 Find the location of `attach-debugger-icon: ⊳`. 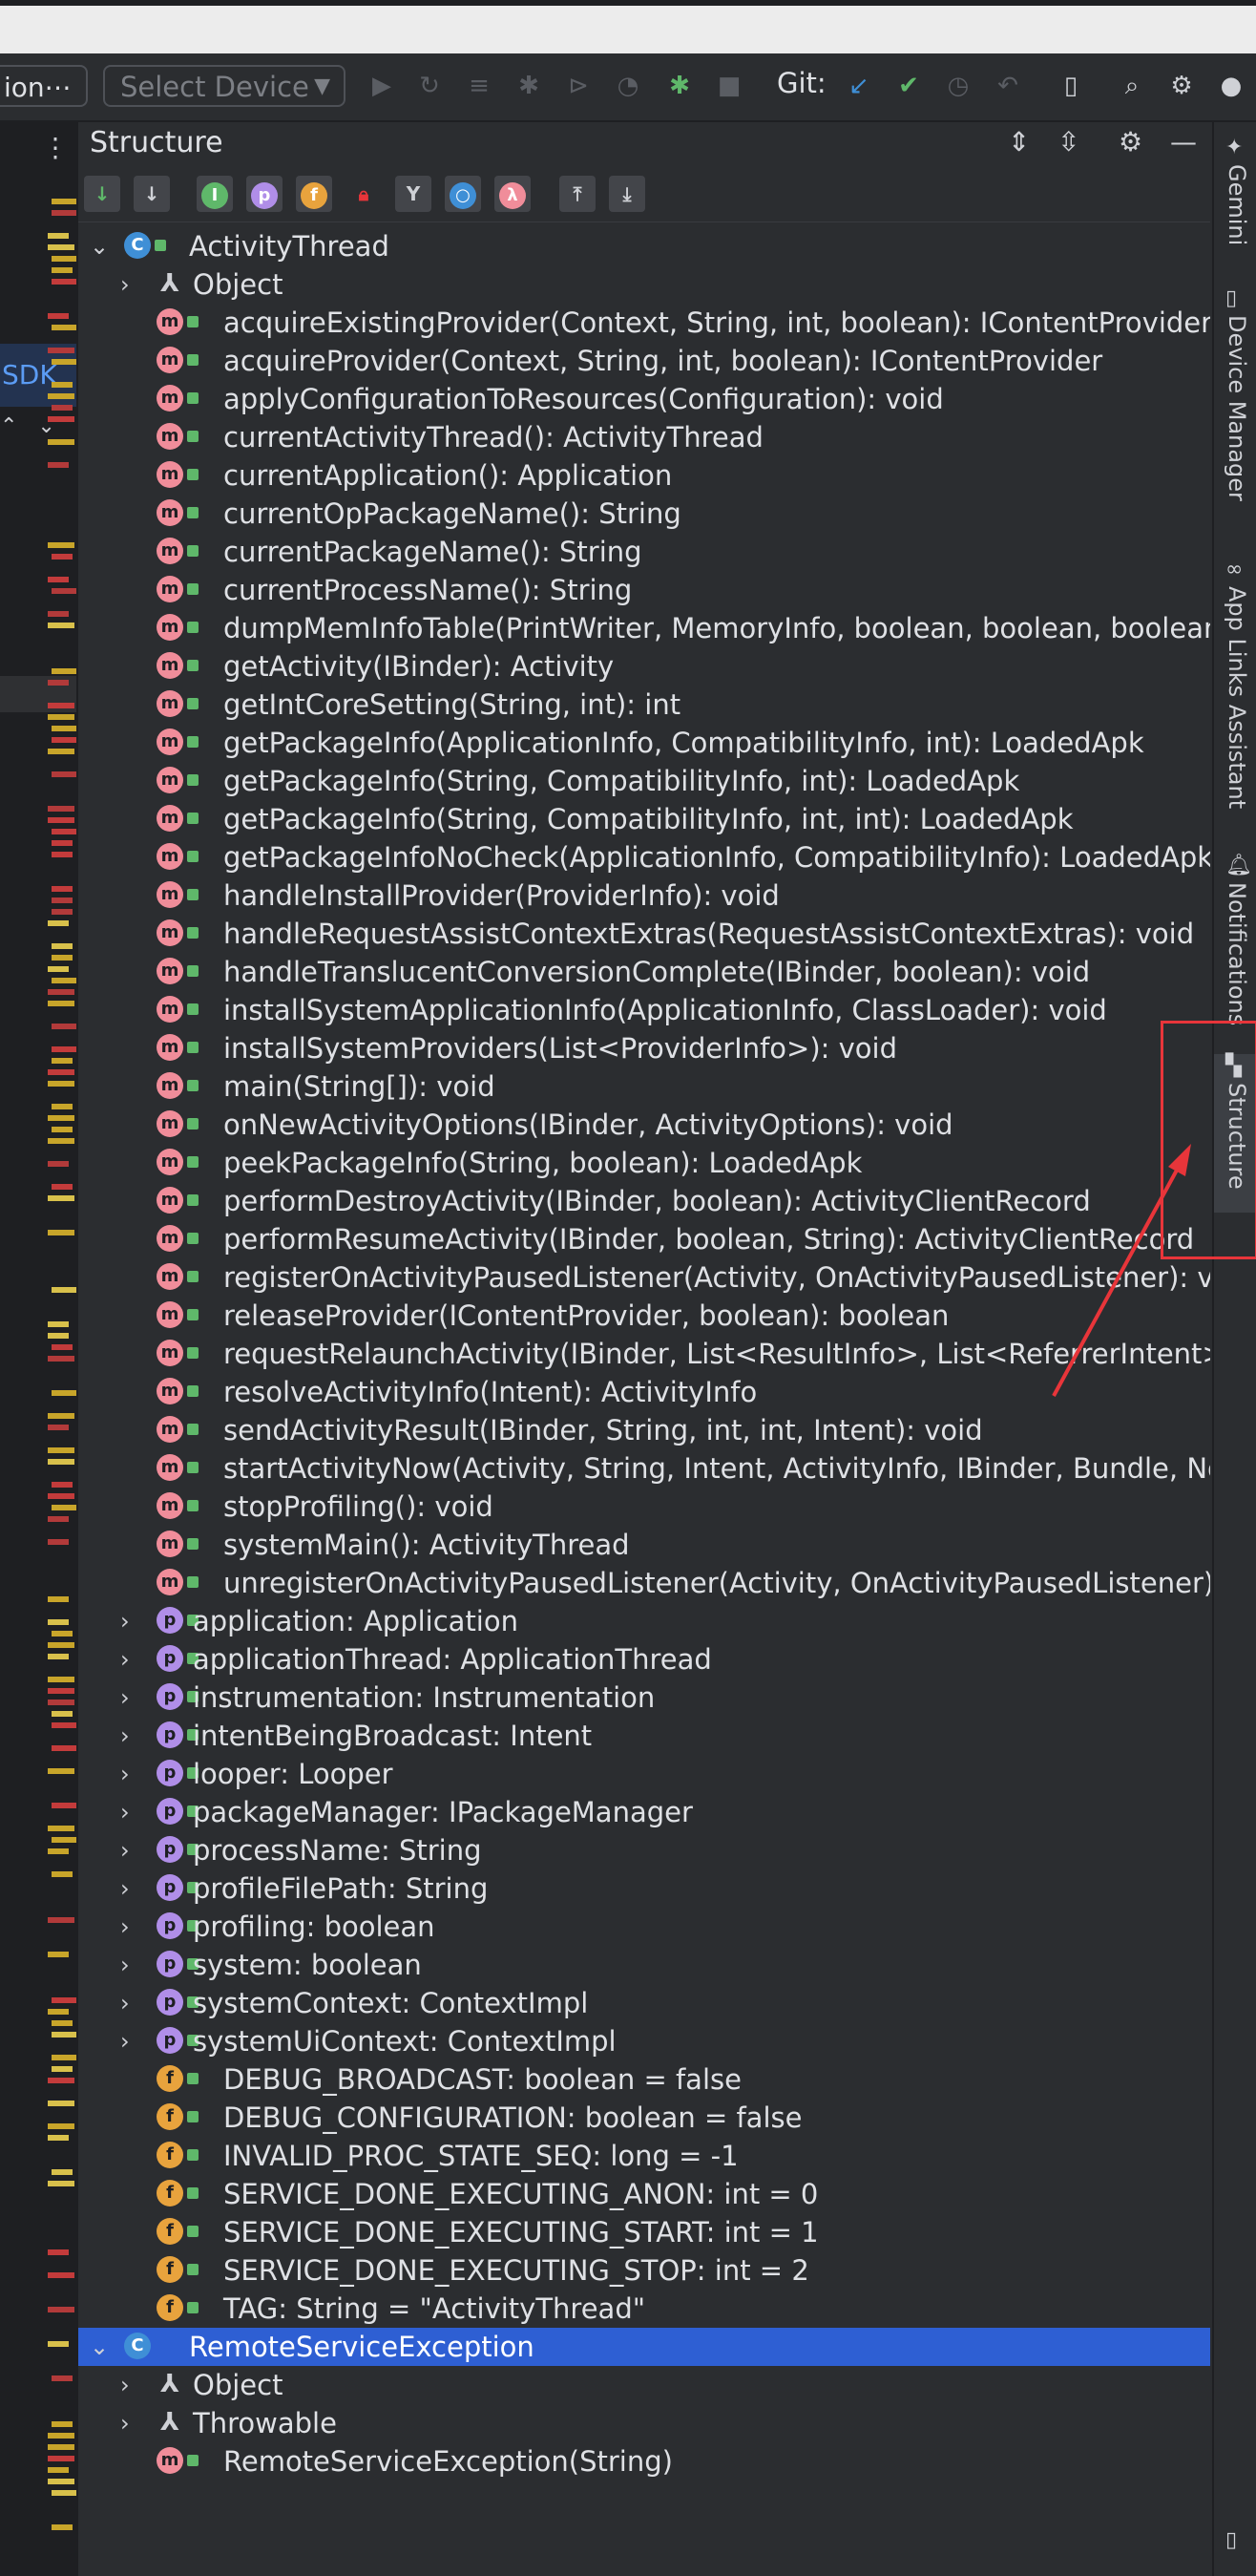

attach-debugger-icon: ⊳ is located at coordinates (578, 86).